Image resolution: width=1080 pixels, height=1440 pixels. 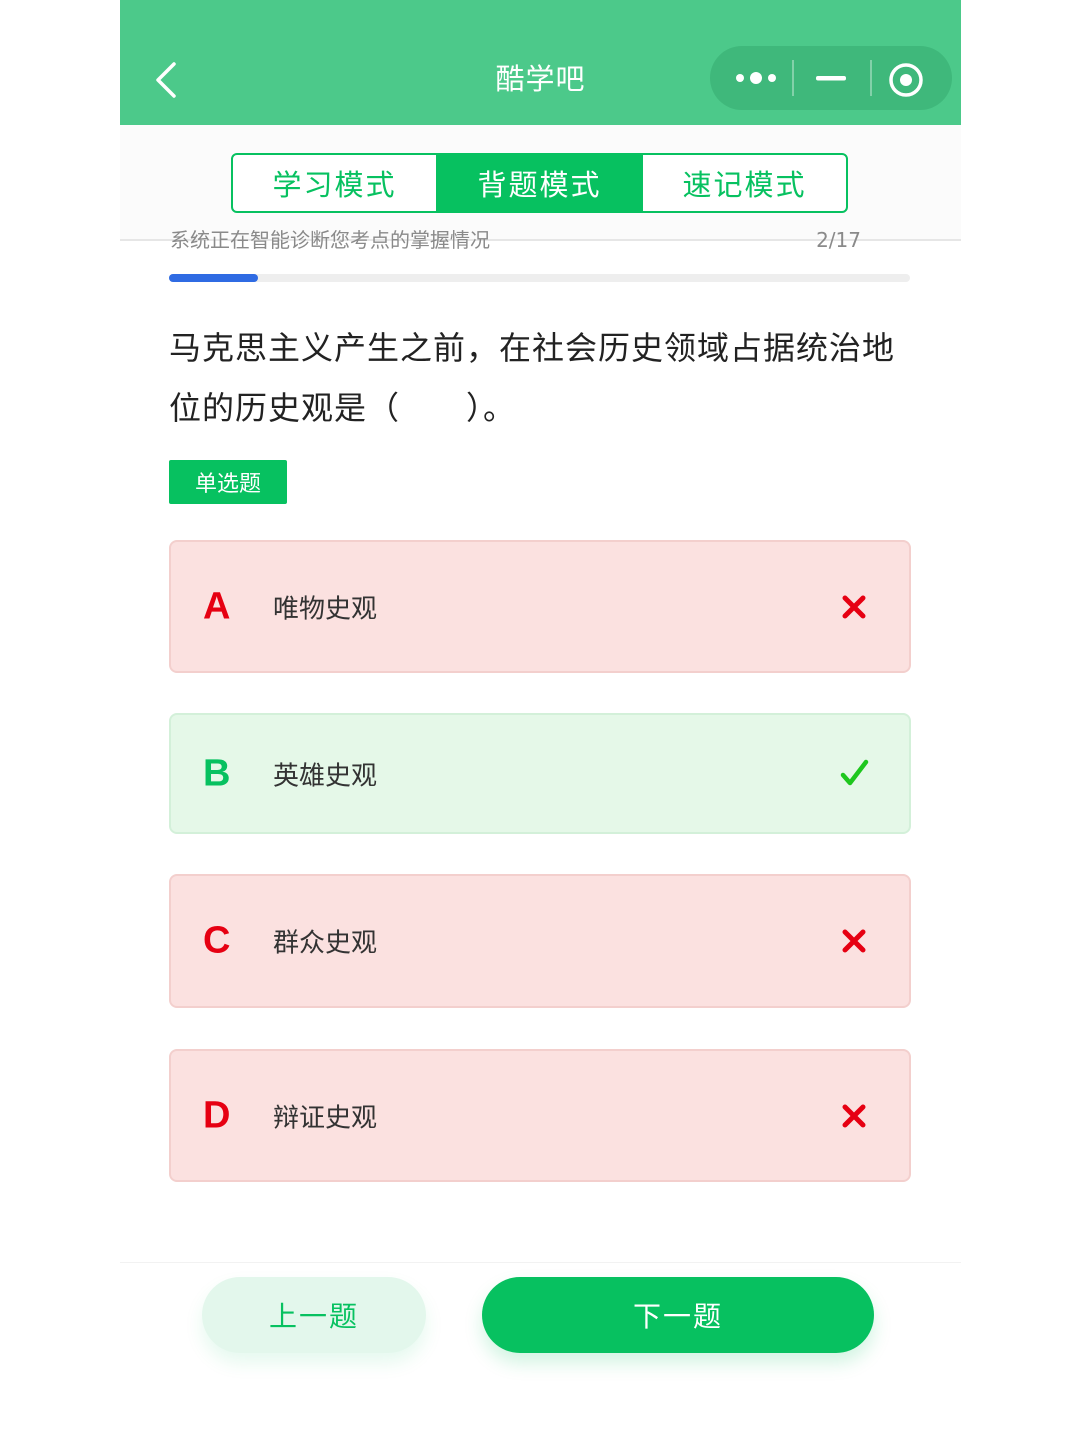 I want to click on mini-program-capsule, so click(x=831, y=78).